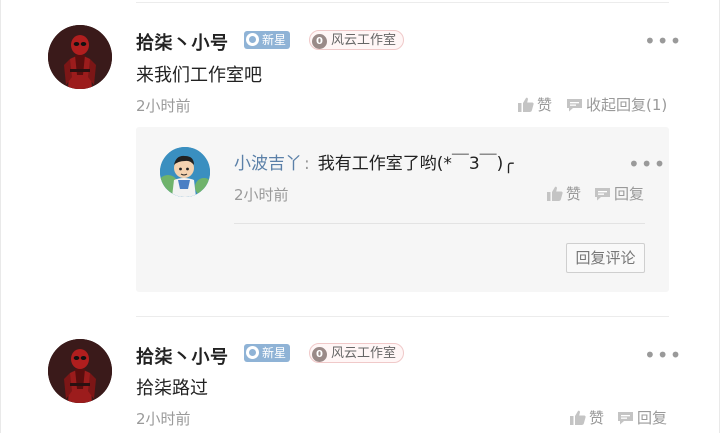  I want to click on reply-comment-button: 回复评论, so click(605, 258).